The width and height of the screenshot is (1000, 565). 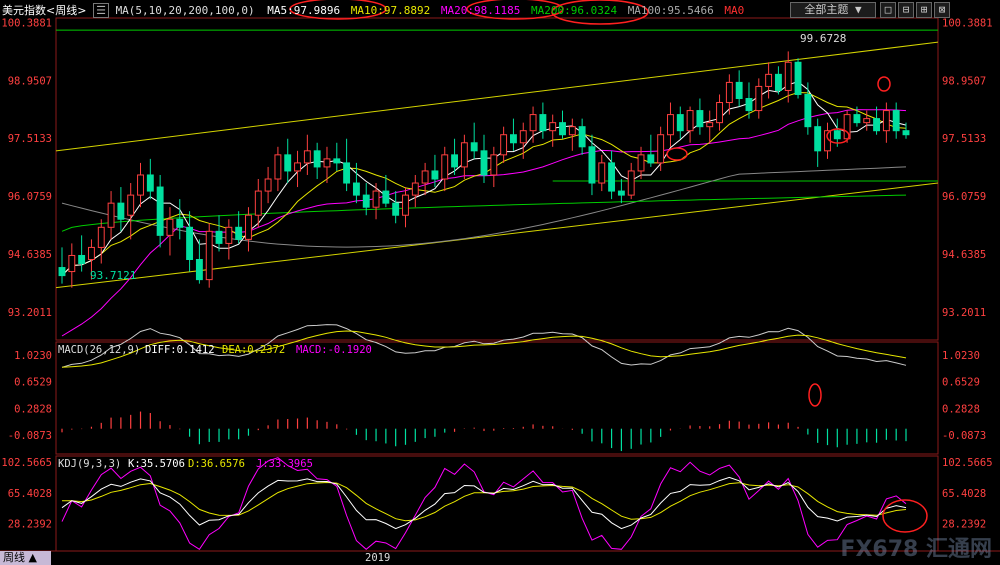 I want to click on window-button-4: ⊠, so click(x=942, y=10).